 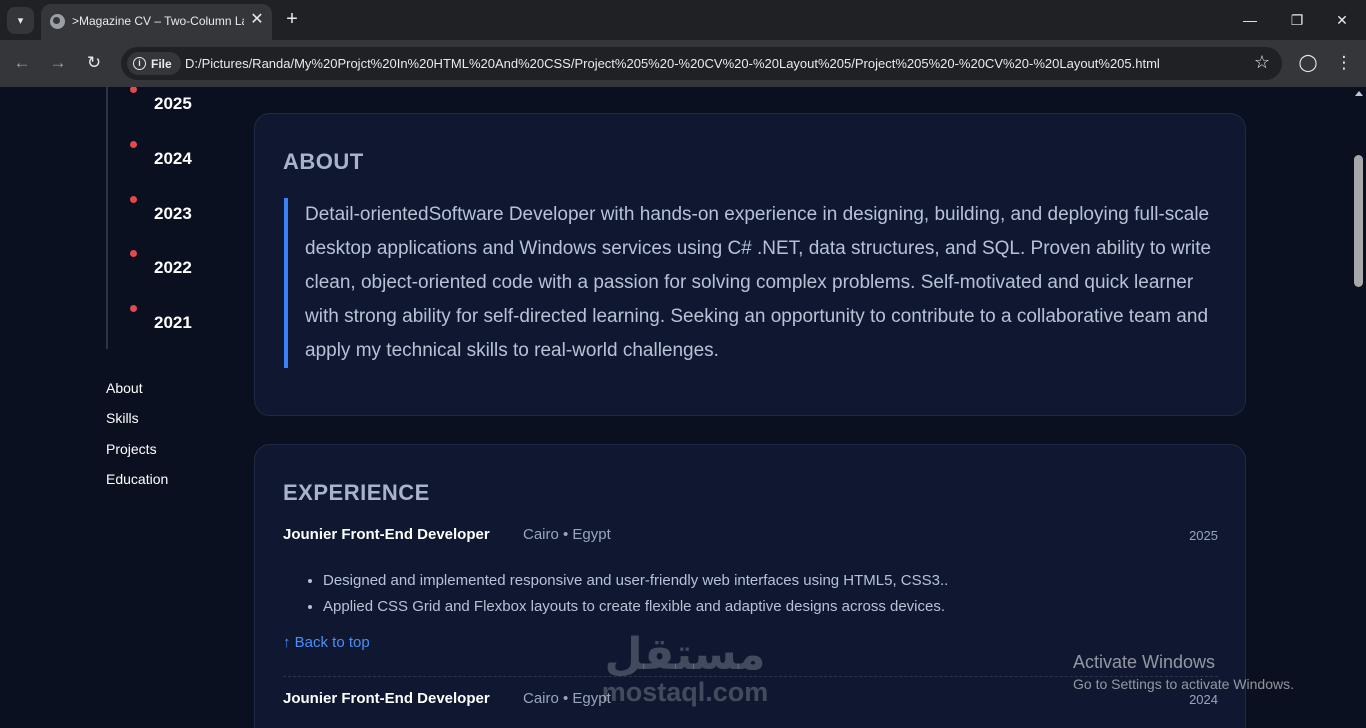 What do you see at coordinates (685, 692) in the screenshot?
I see `watermark-latin: mostaql.com` at bounding box center [685, 692].